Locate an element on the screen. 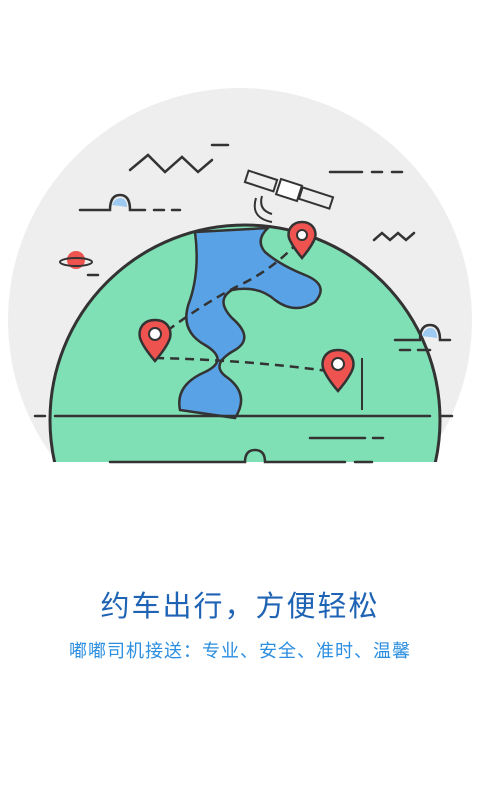 The image size is (480, 800). page-title: 约车出行，方便轻松 is located at coordinates (240, 606).